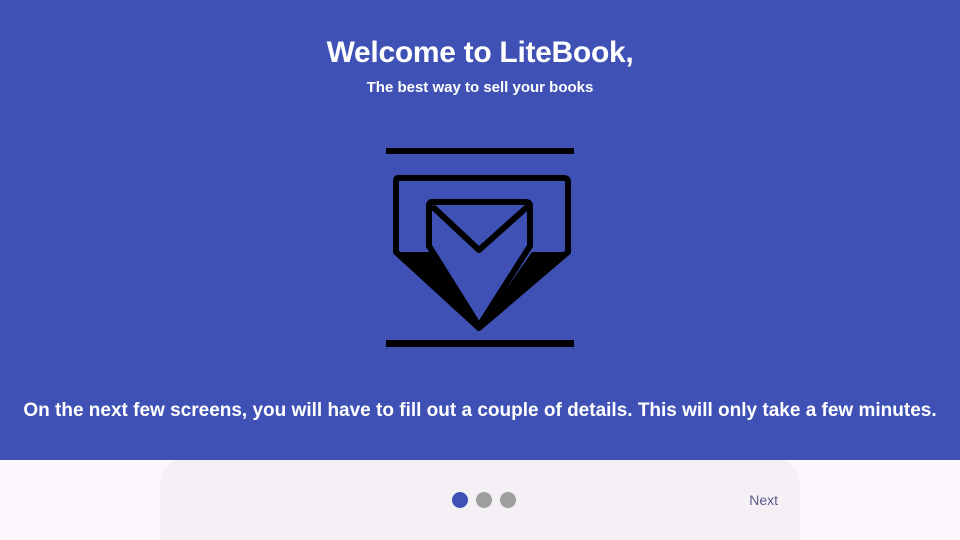  I want to click on pager-bar: Next, so click(480, 500).